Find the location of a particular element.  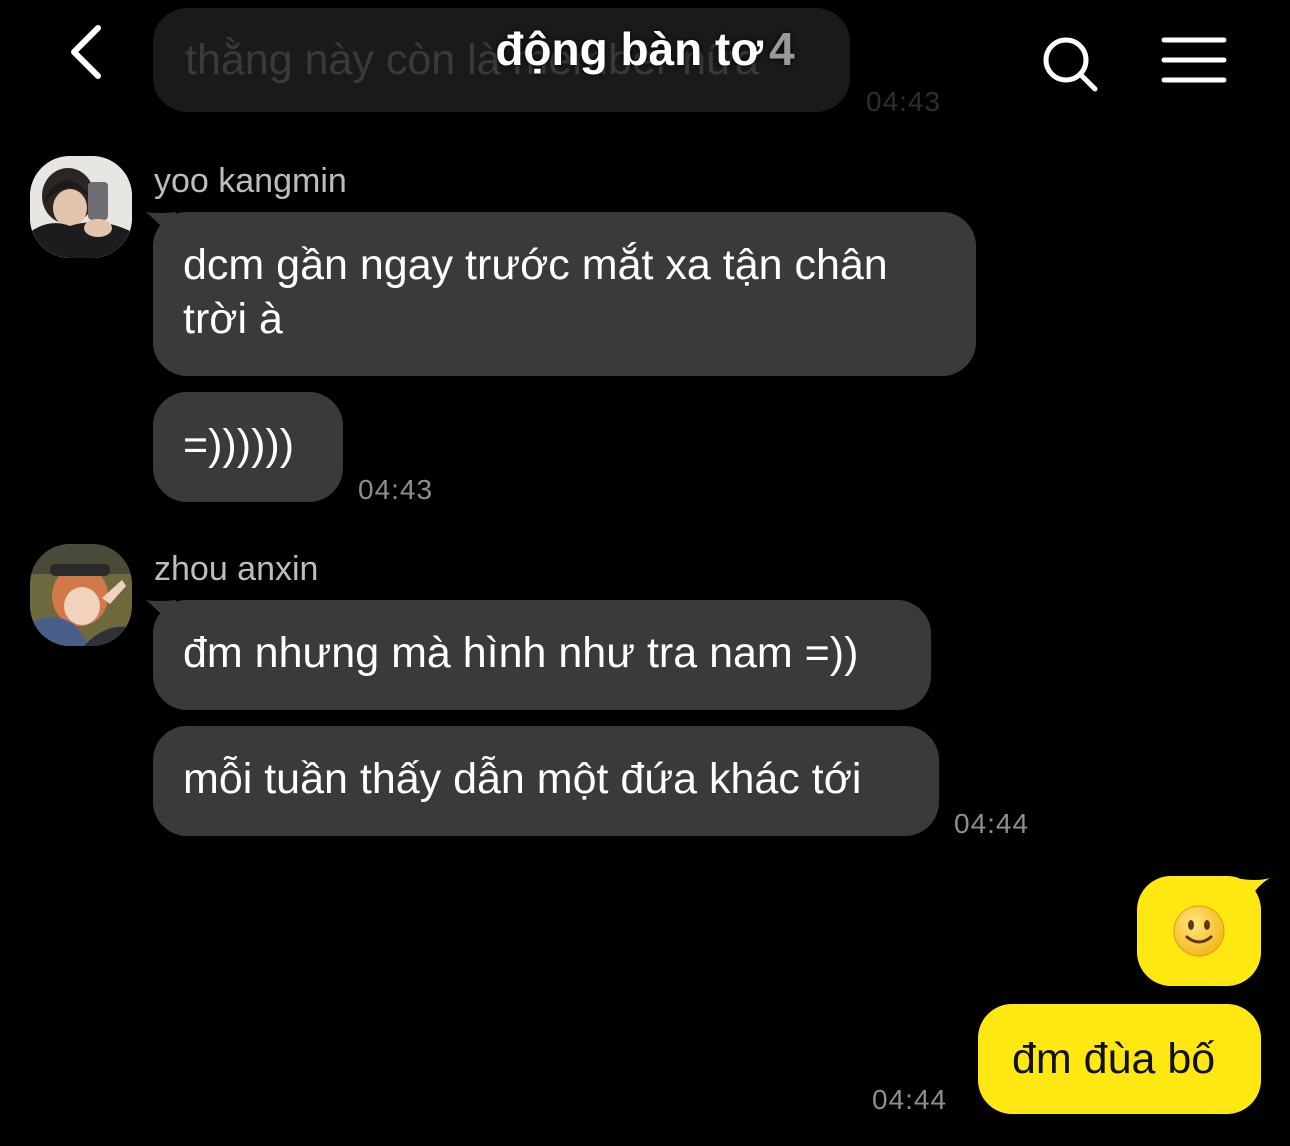

search-button is located at coordinates (1070, 64).